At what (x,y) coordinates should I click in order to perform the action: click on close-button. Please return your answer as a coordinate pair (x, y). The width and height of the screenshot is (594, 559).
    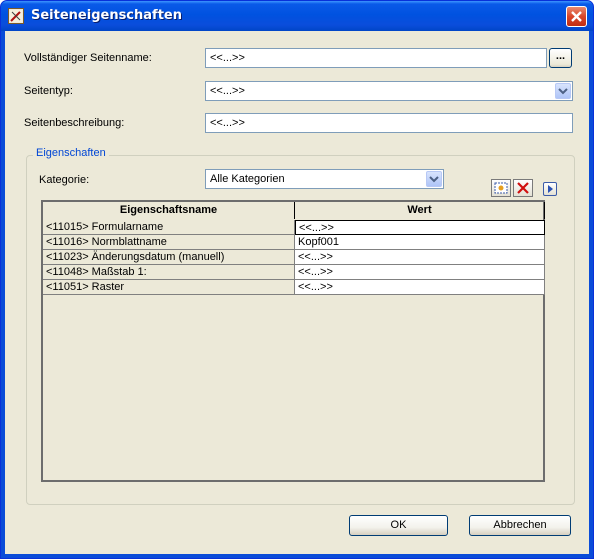
    Looking at the image, I should click on (576, 16).